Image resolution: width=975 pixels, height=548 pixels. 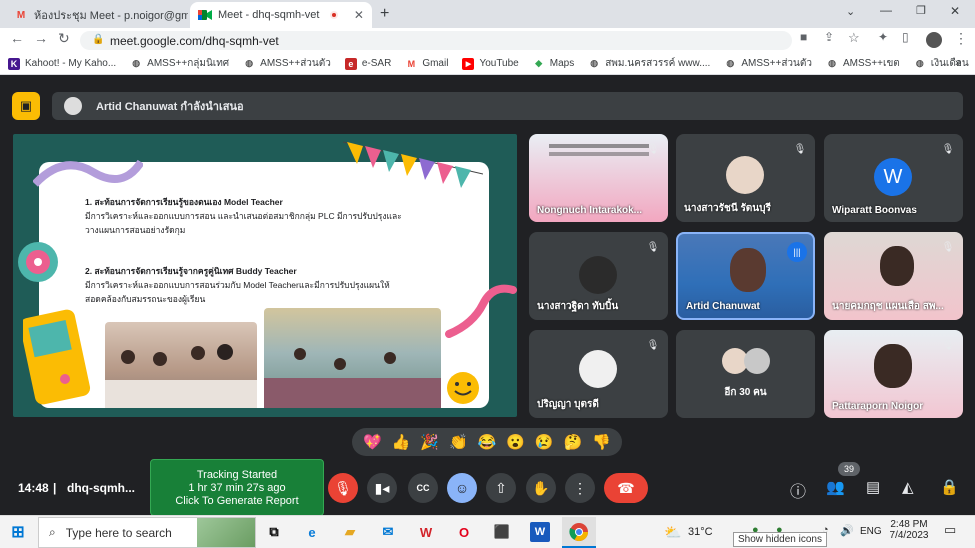 I want to click on captions-button: CC, so click(x=423, y=488).